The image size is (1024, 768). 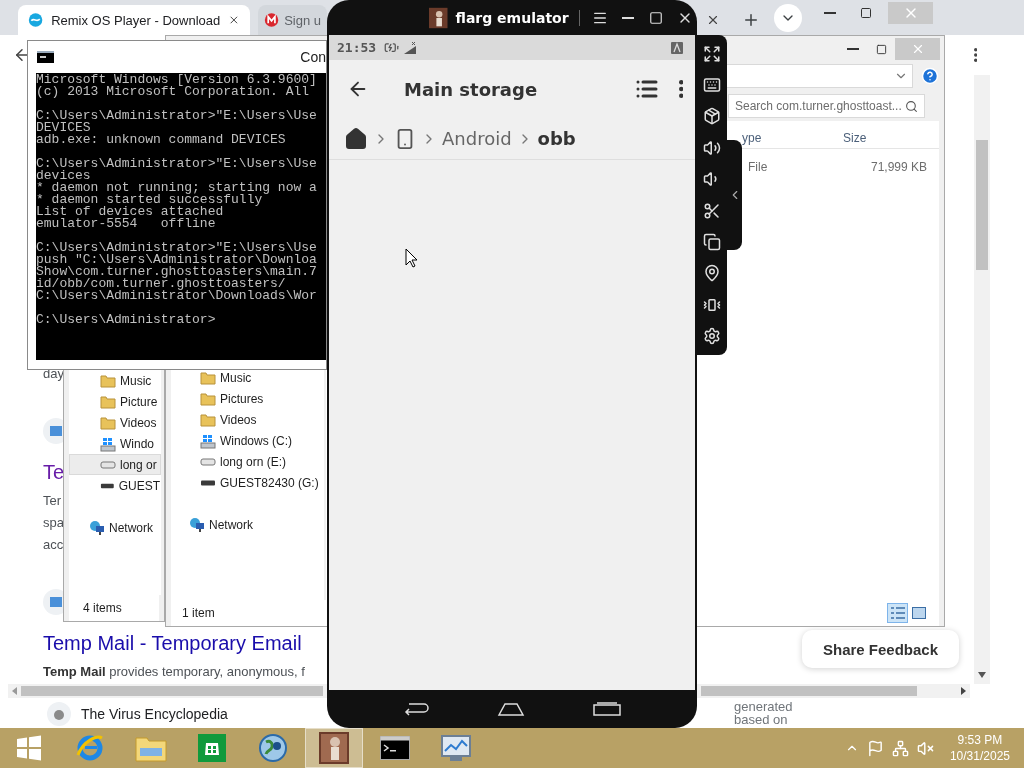 What do you see at coordinates (130, 212) in the screenshot?
I see `console-line: List of devices attached` at bounding box center [130, 212].